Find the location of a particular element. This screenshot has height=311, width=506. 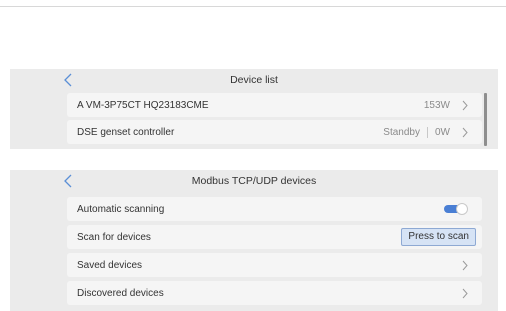

discovered-devices-label: Discovered devices is located at coordinates (120, 293).